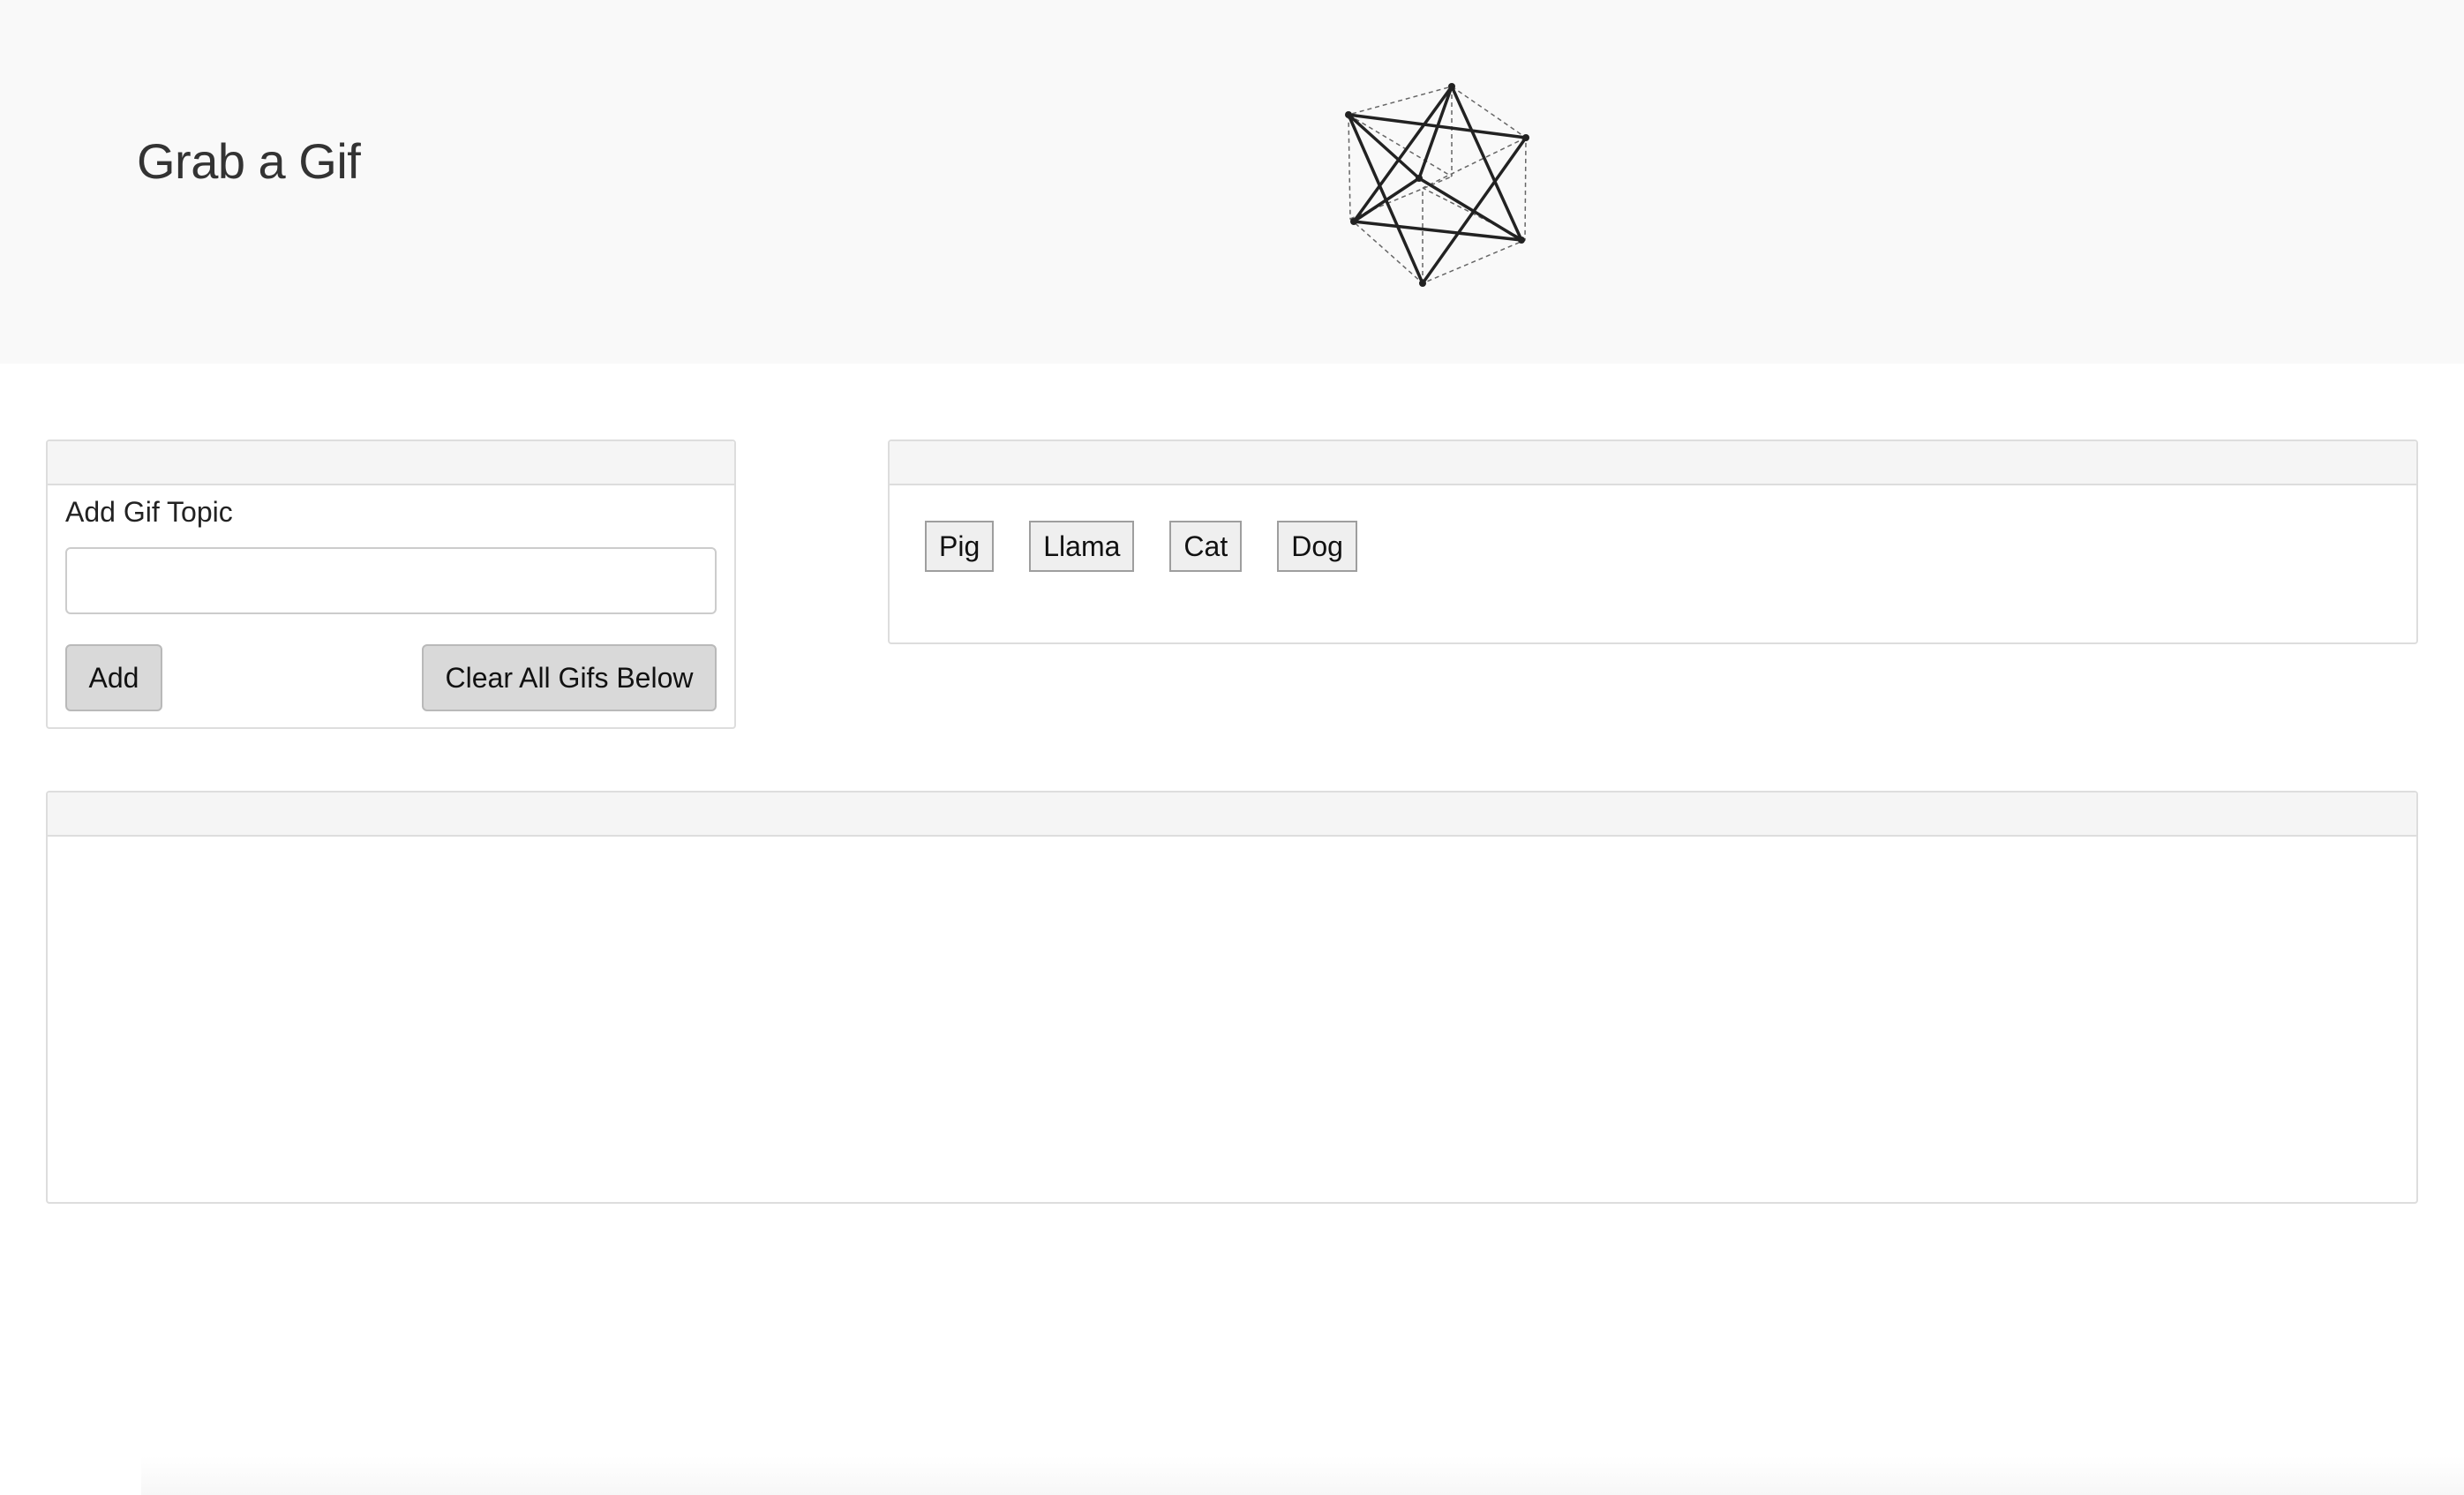 The image size is (2464, 1495). What do you see at coordinates (1437, 185) in the screenshot?
I see `wireframe-polyhedron-icon` at bounding box center [1437, 185].